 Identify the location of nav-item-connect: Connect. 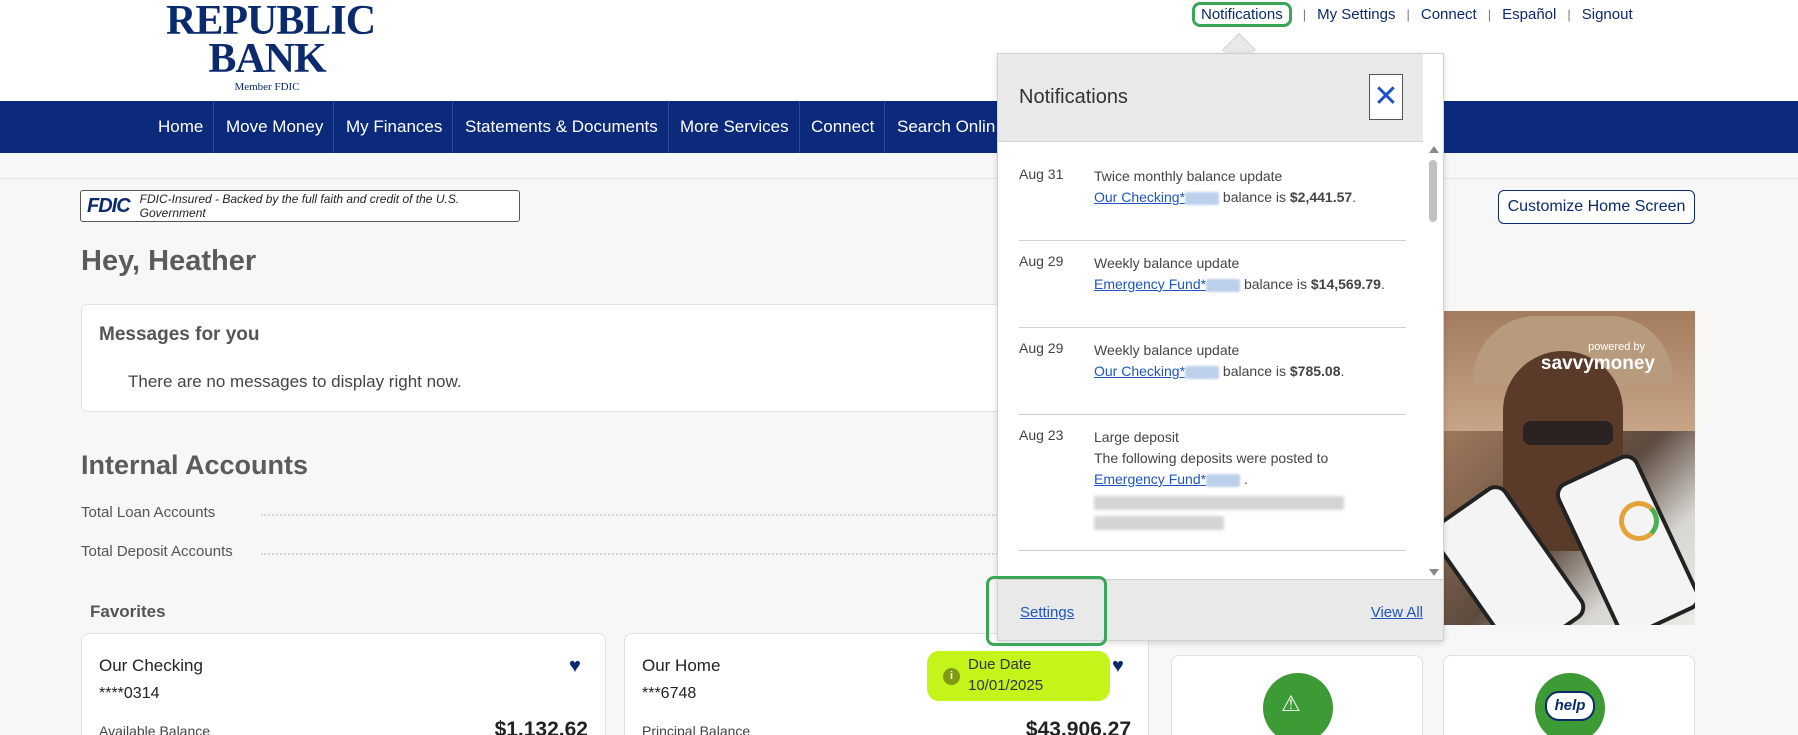
(843, 127).